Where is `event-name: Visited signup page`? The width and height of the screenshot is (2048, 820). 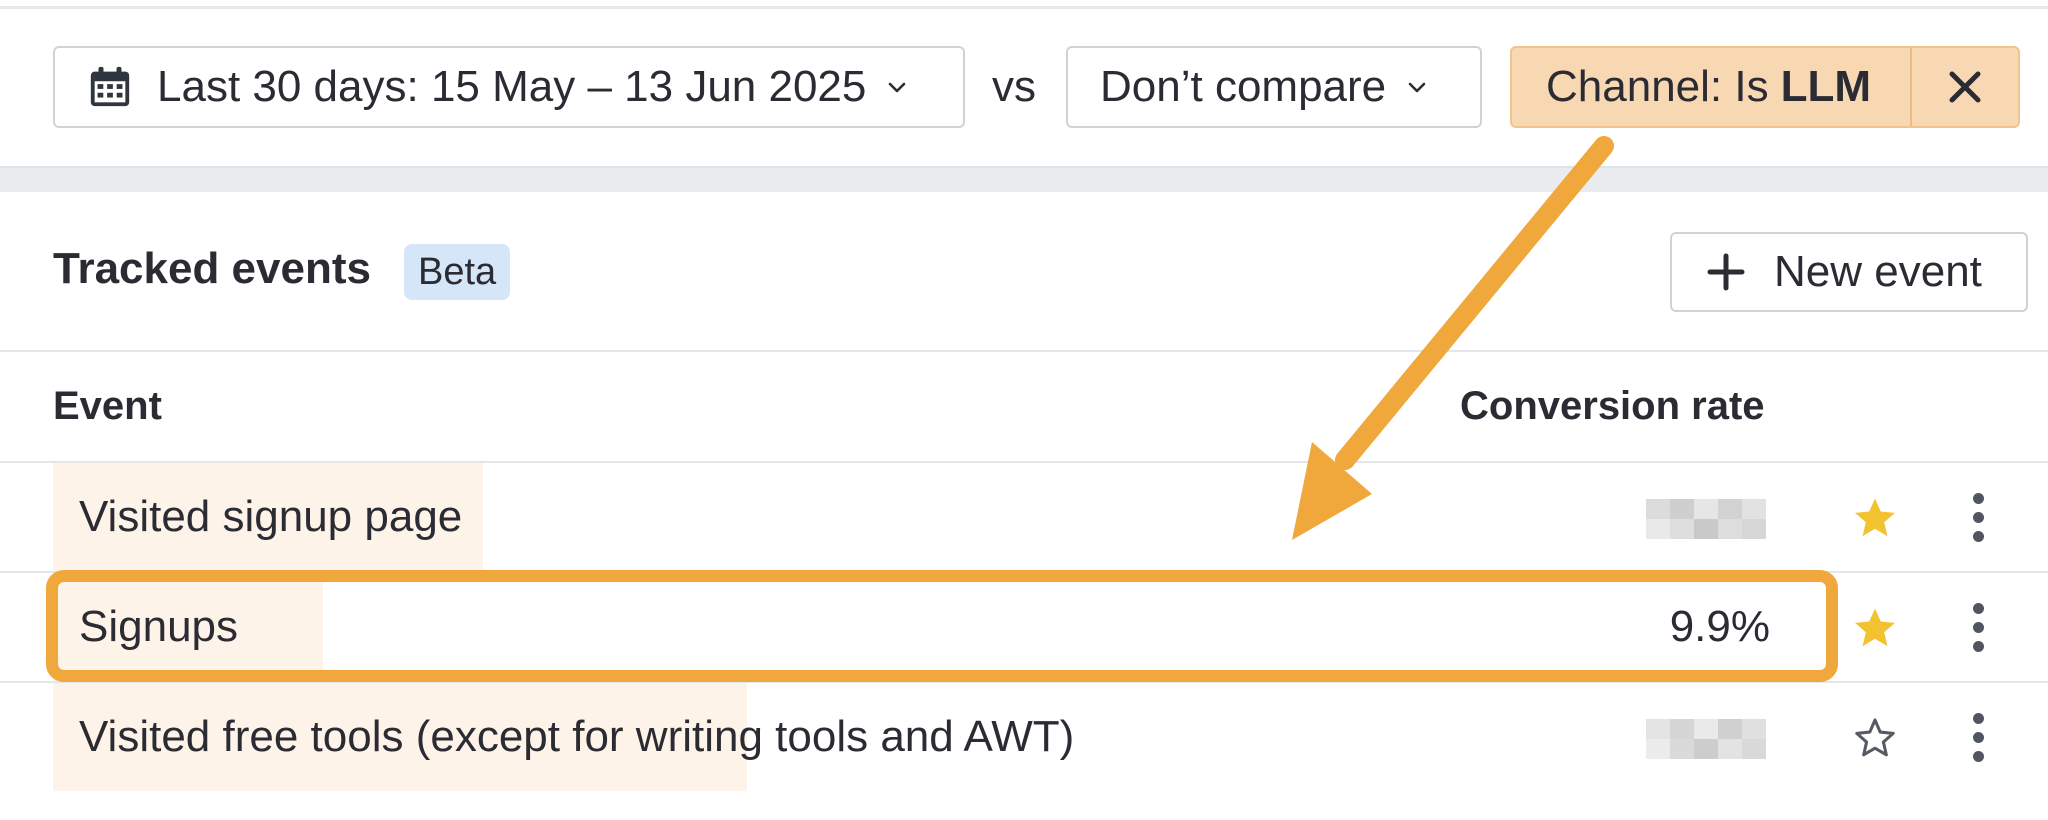 event-name: Visited signup page is located at coordinates (271, 516).